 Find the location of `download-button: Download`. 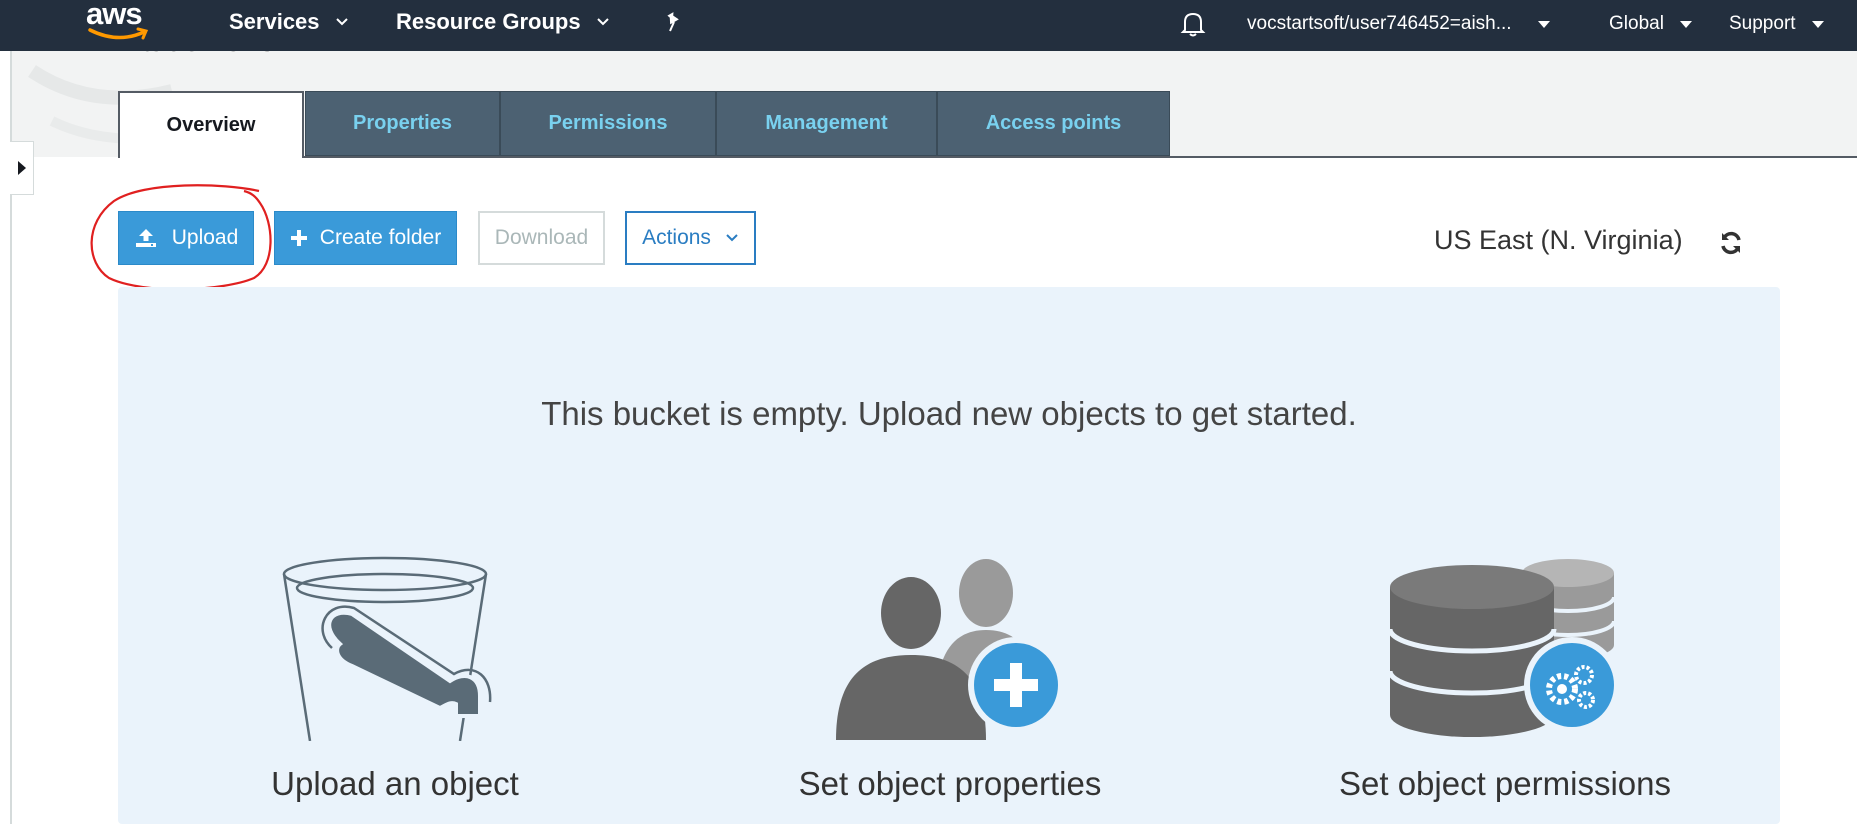

download-button: Download is located at coordinates (541, 238).